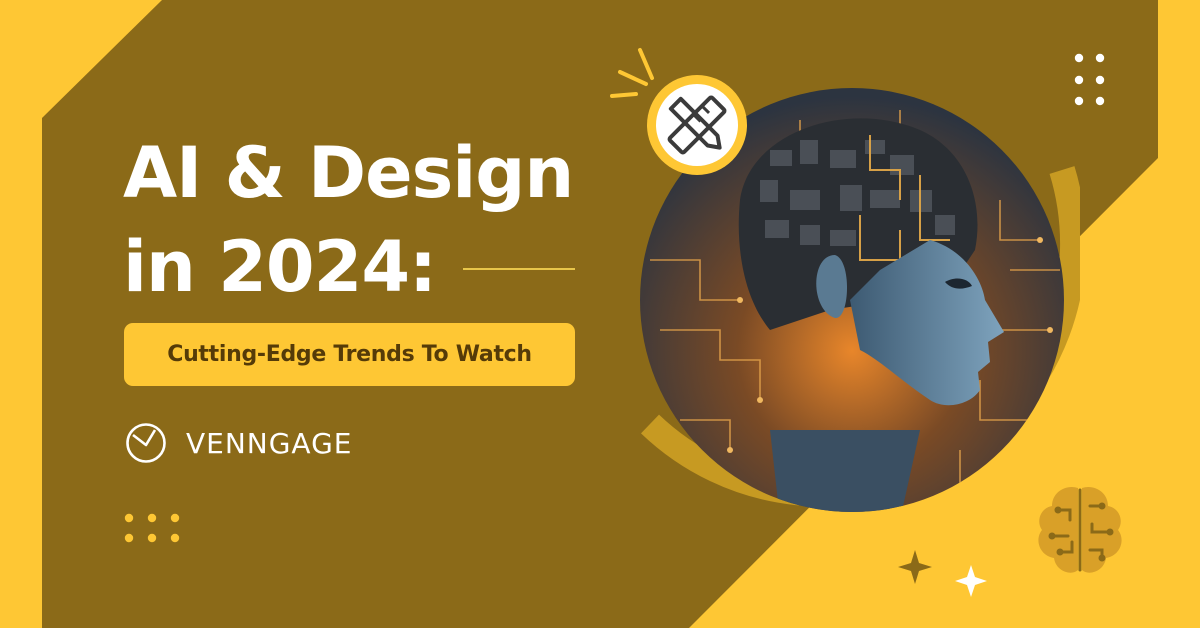  I want to click on brand-logo: VENNGAGE, so click(238, 443).